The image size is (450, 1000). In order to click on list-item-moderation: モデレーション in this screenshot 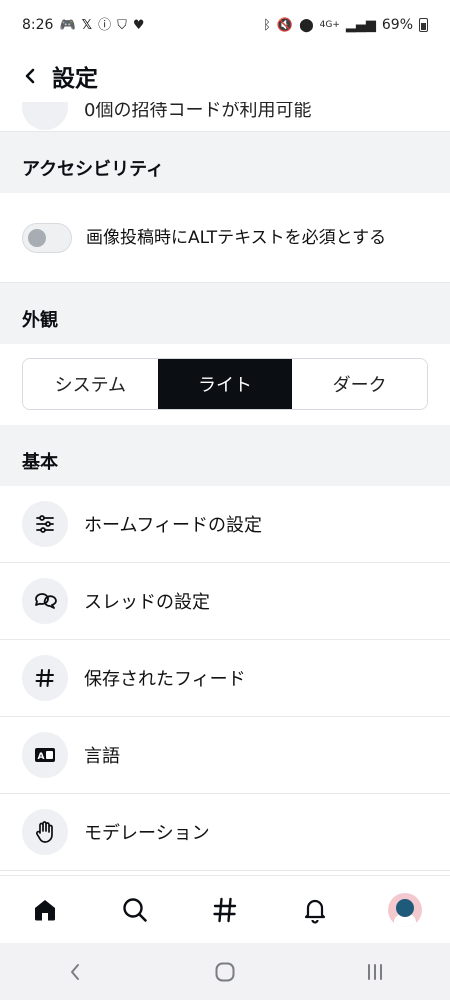, I will do `click(225, 832)`.